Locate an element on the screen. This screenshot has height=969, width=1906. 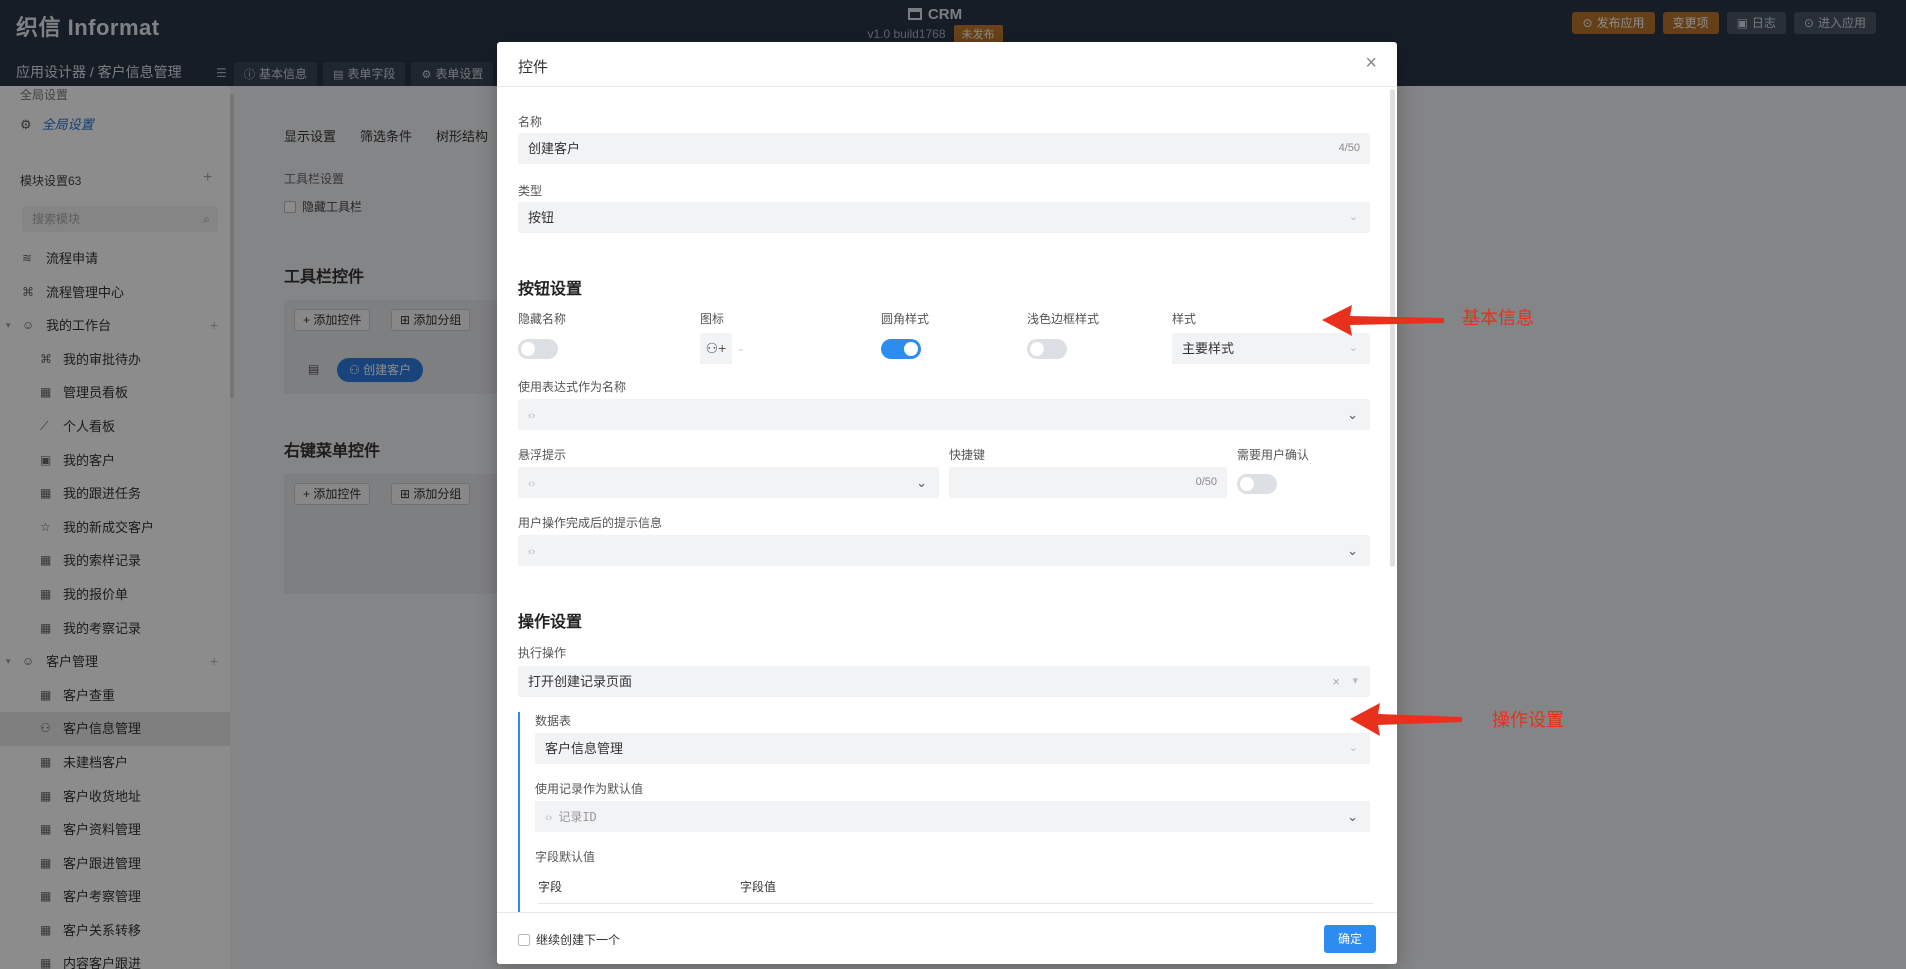
annotation-basic-info: 基本信息 is located at coordinates (1498, 318).